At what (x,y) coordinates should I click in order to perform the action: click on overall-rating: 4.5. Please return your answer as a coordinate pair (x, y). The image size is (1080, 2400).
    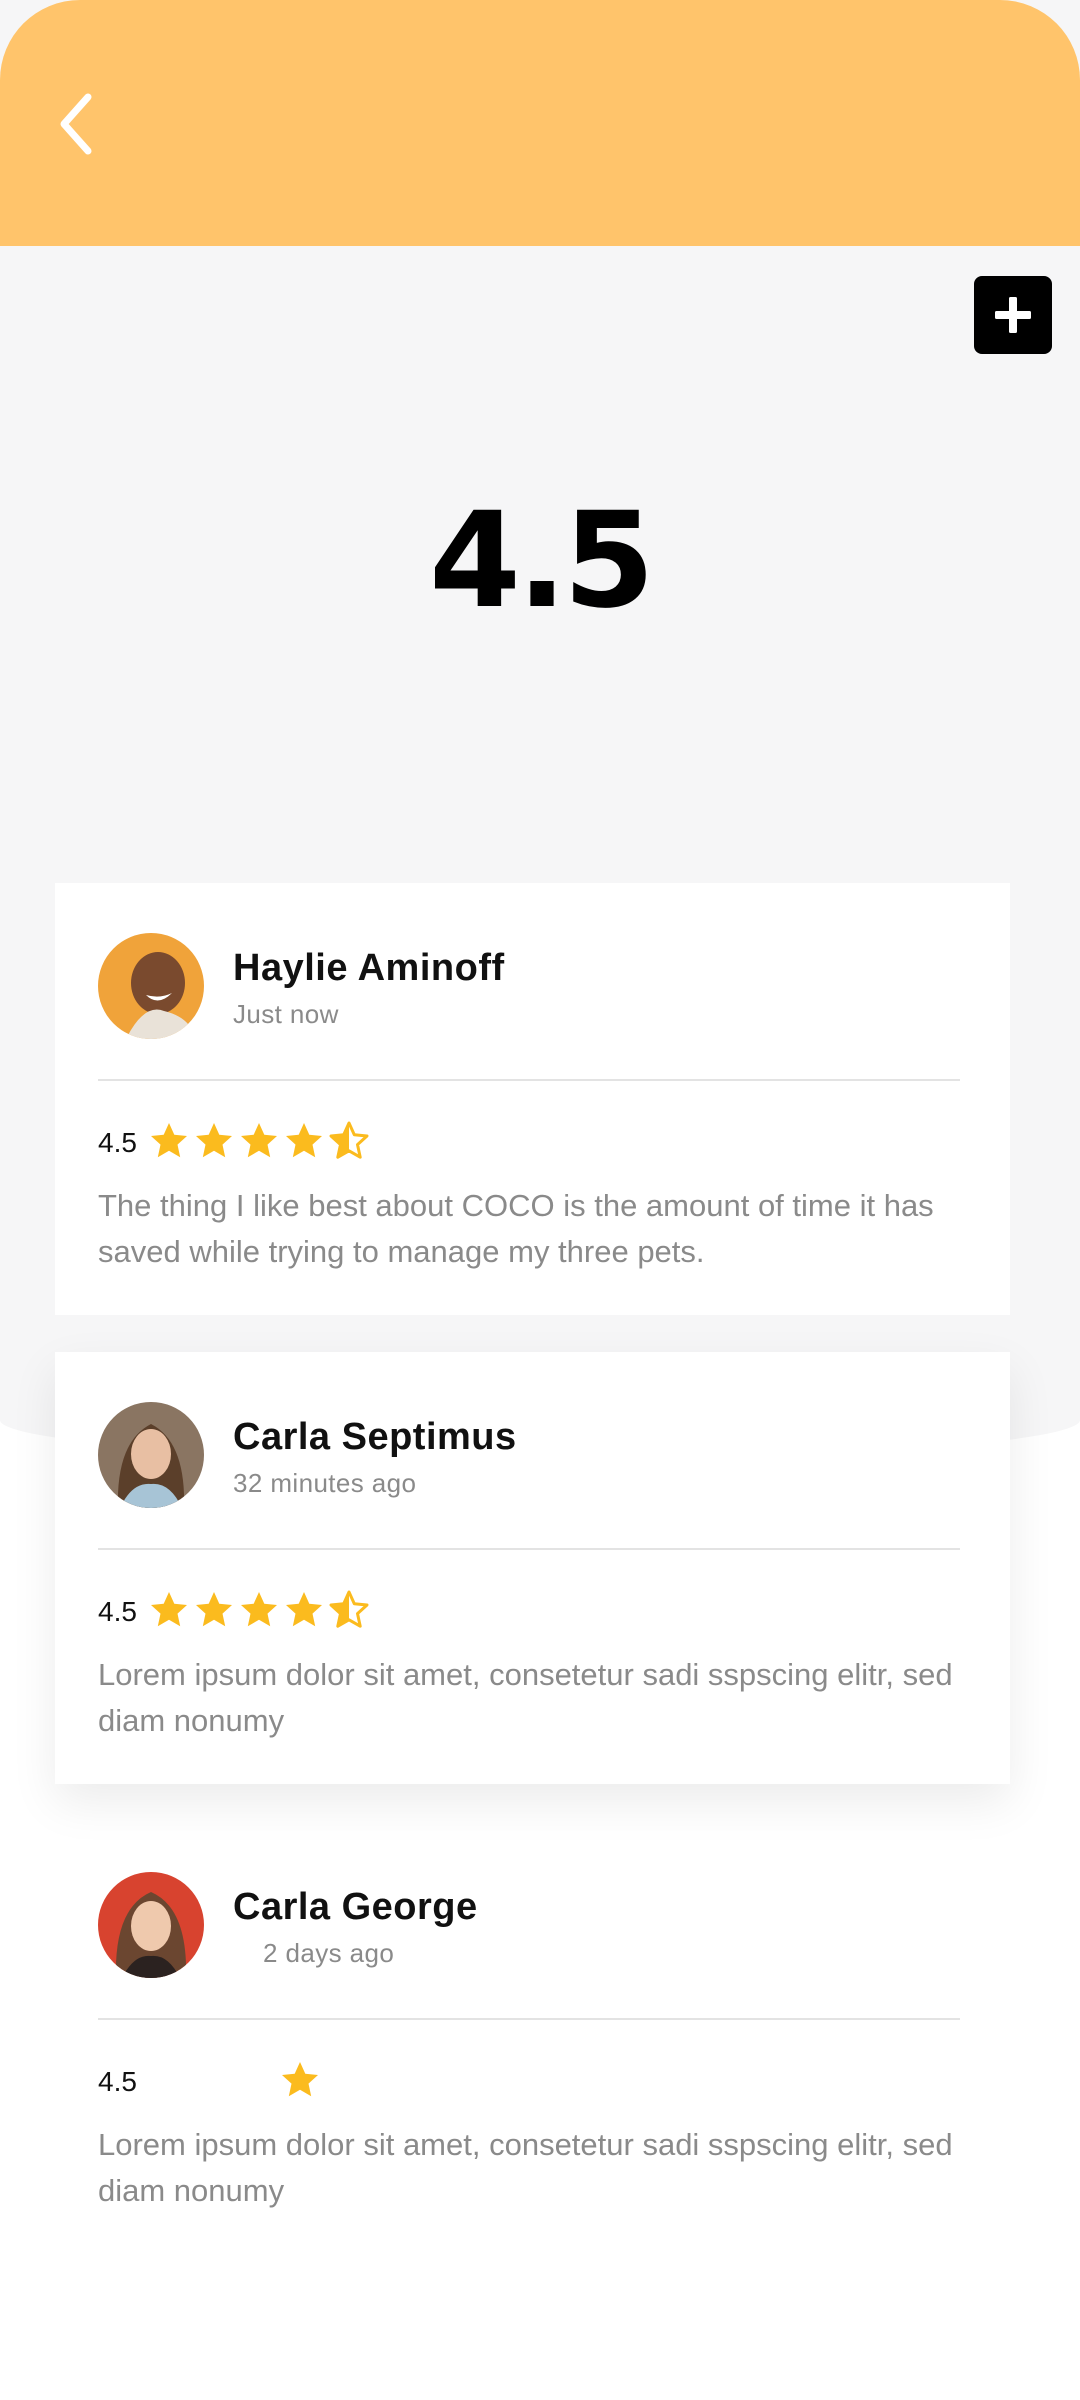
    Looking at the image, I should click on (542, 561).